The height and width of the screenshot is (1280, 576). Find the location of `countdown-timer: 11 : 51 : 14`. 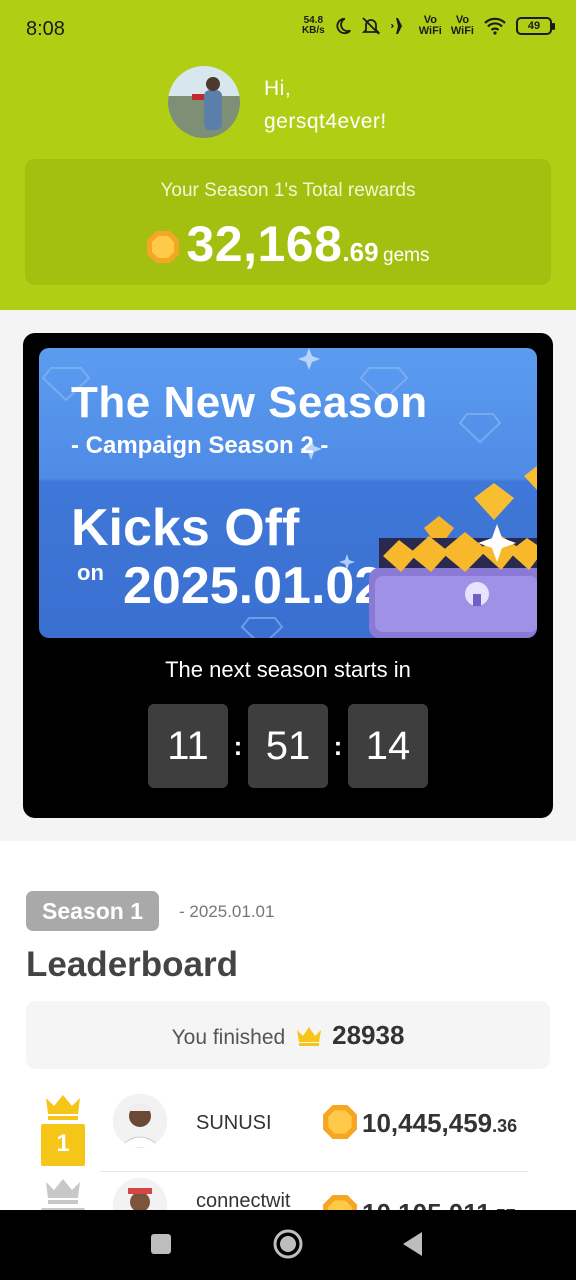

countdown-timer: 11 : 51 : 14 is located at coordinates (288, 746).